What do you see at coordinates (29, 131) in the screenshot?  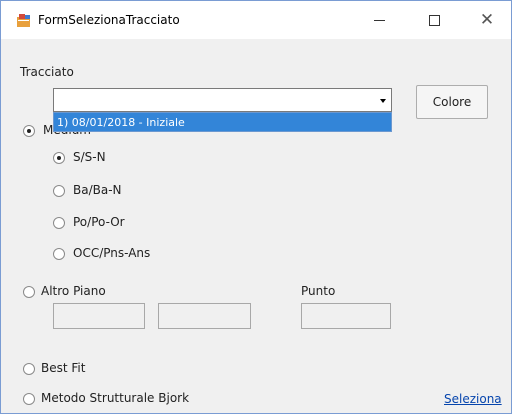 I see `medium-radio` at bounding box center [29, 131].